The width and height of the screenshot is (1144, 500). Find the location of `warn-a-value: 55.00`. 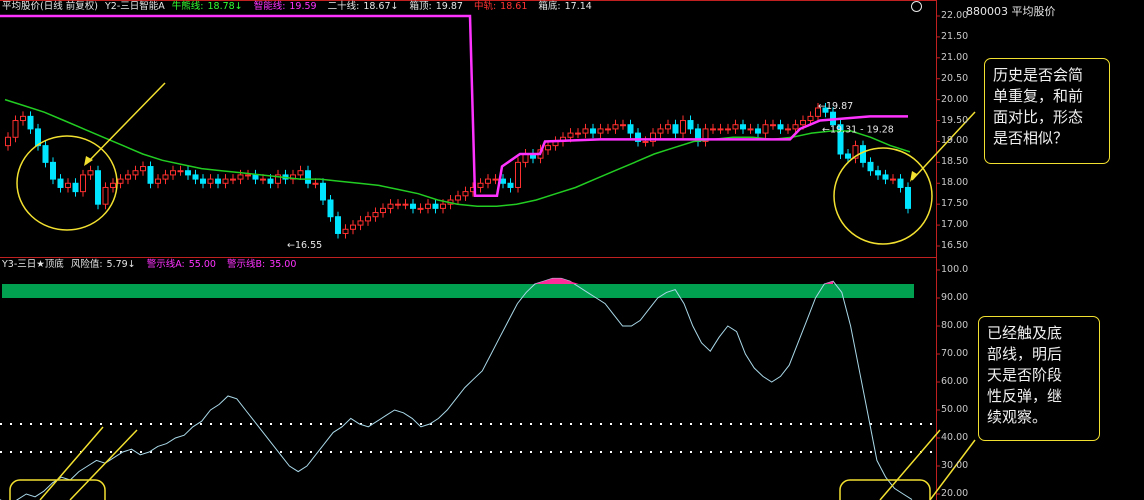

warn-a-value: 55.00 is located at coordinates (202, 264).